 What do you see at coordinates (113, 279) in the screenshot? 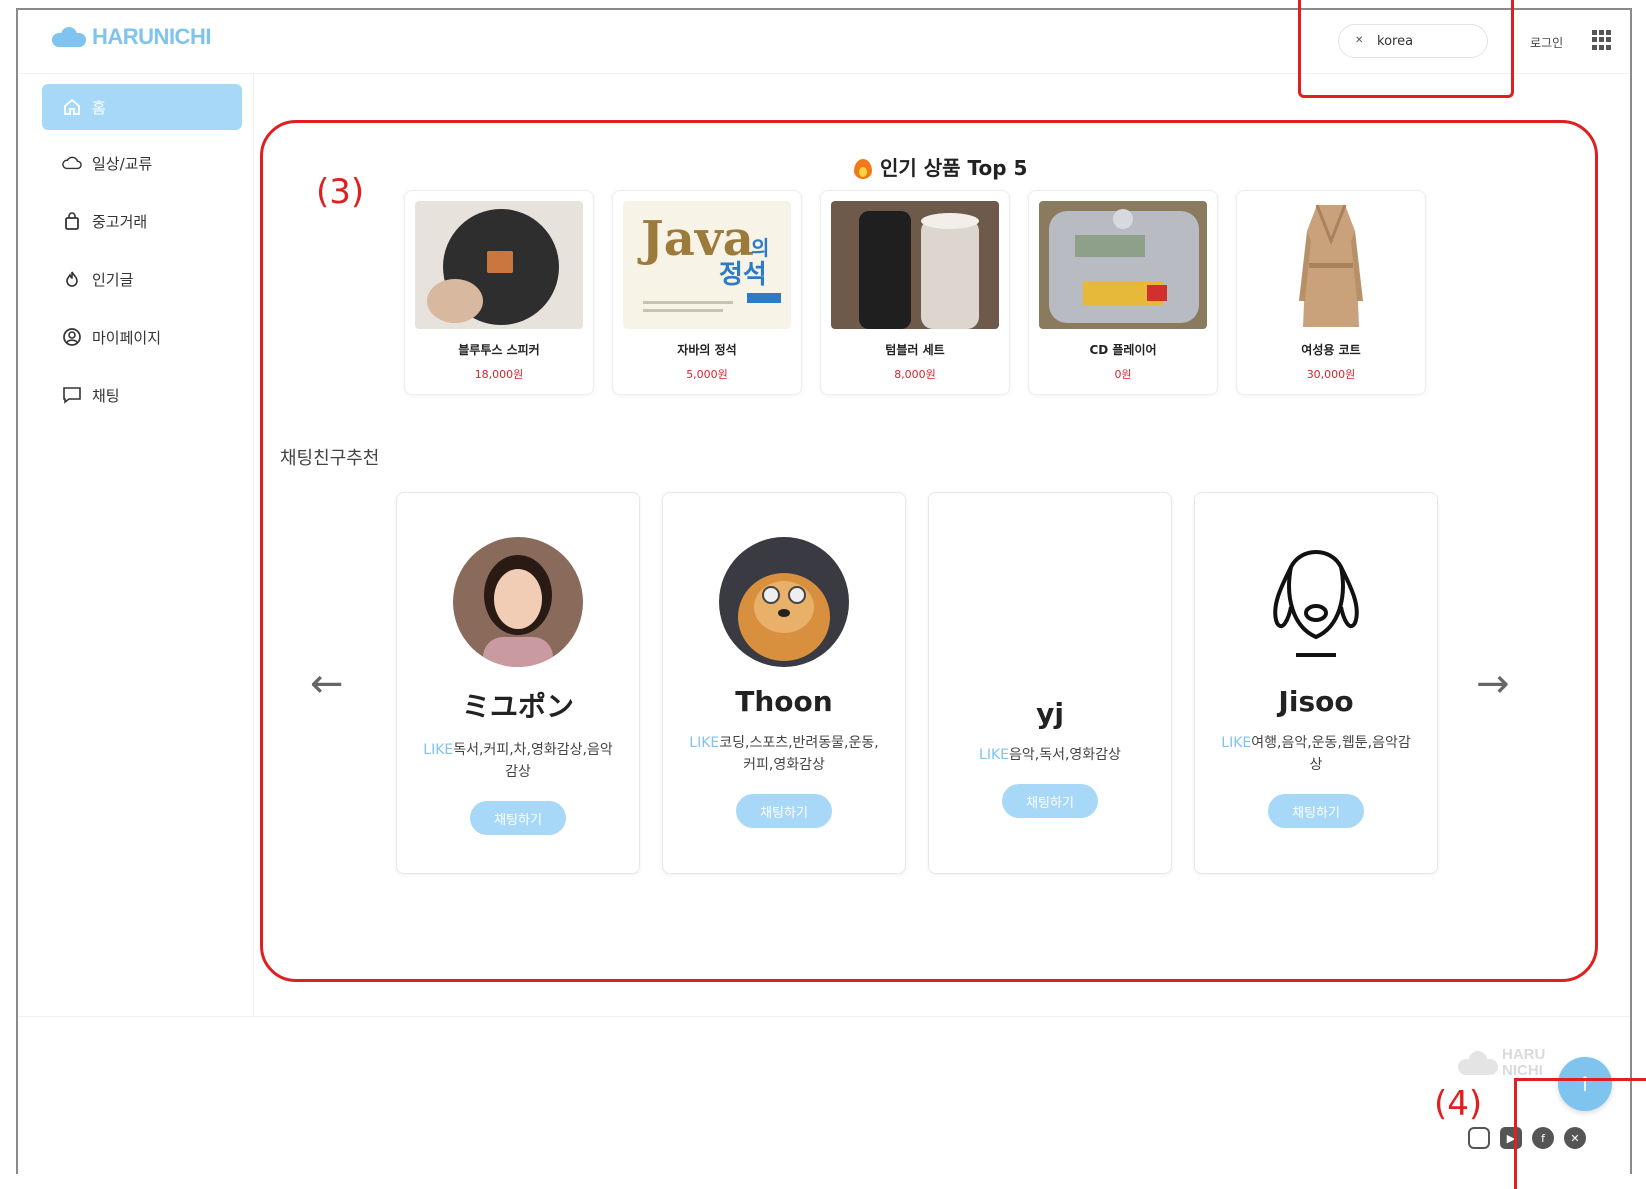
I see `sidebar-item-label: 인기글` at bounding box center [113, 279].